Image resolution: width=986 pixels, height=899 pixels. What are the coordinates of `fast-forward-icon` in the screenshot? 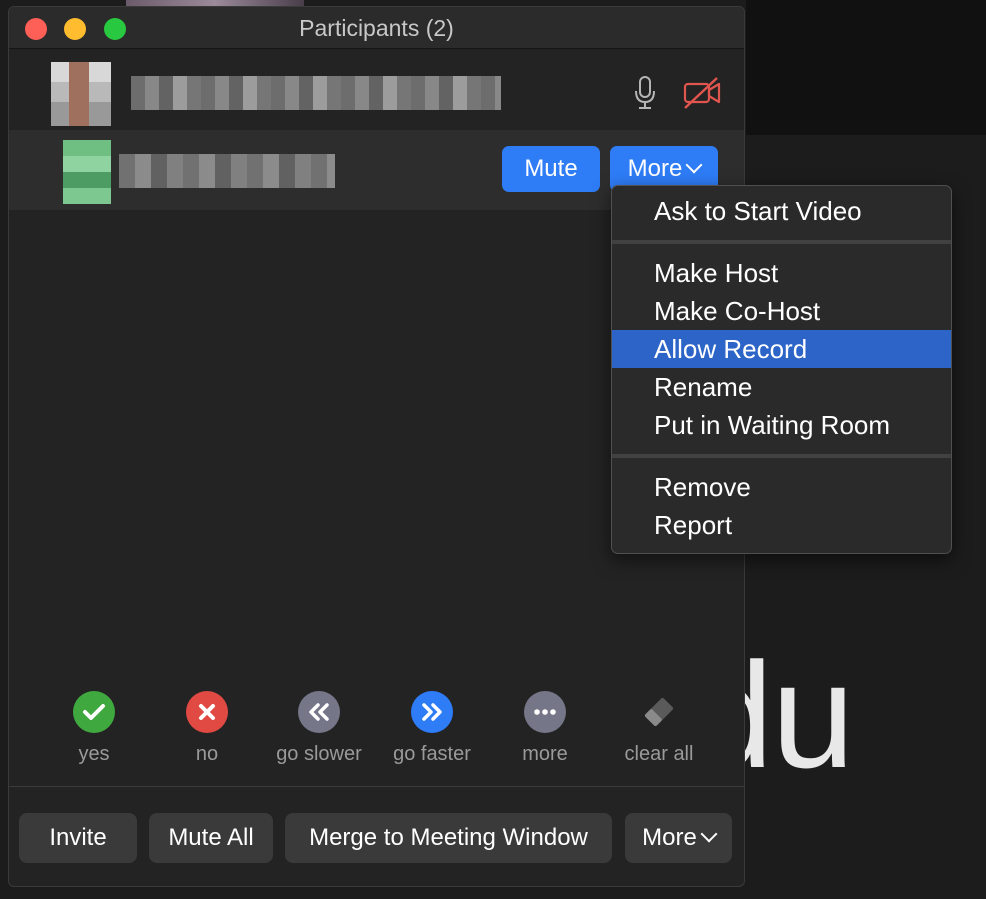 It's located at (432, 712).